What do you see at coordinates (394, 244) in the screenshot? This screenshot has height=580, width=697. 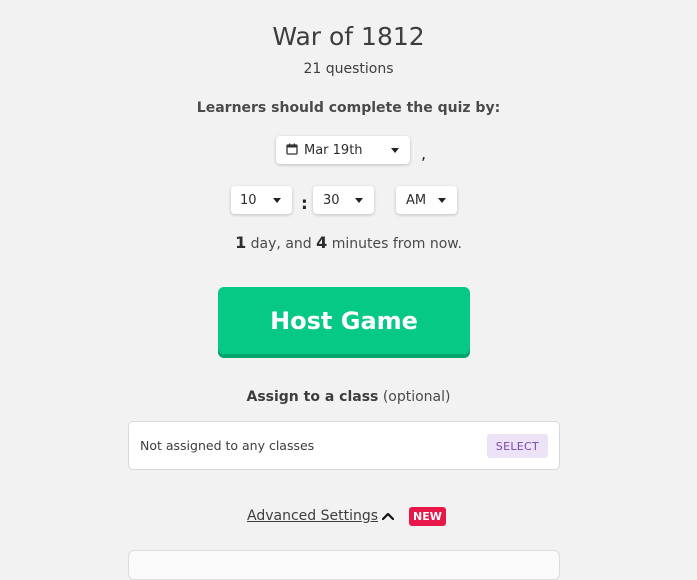 I see `minutes-text: minutes from now.` at bounding box center [394, 244].